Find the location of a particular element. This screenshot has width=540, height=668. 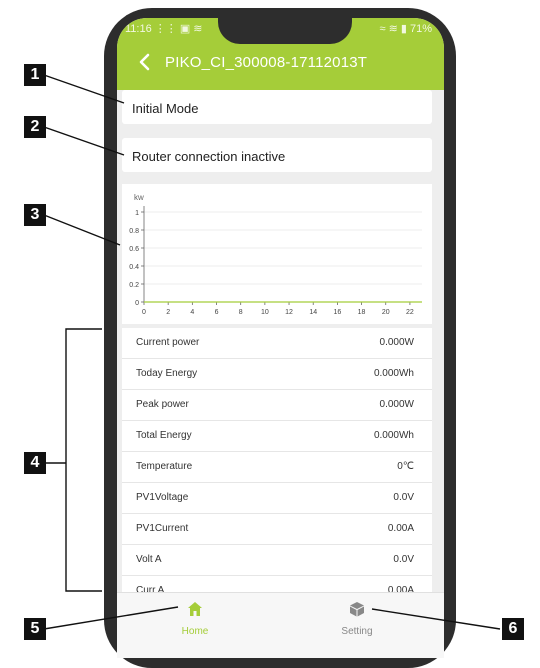

router-card: Router connection inactive is located at coordinates (277, 155).